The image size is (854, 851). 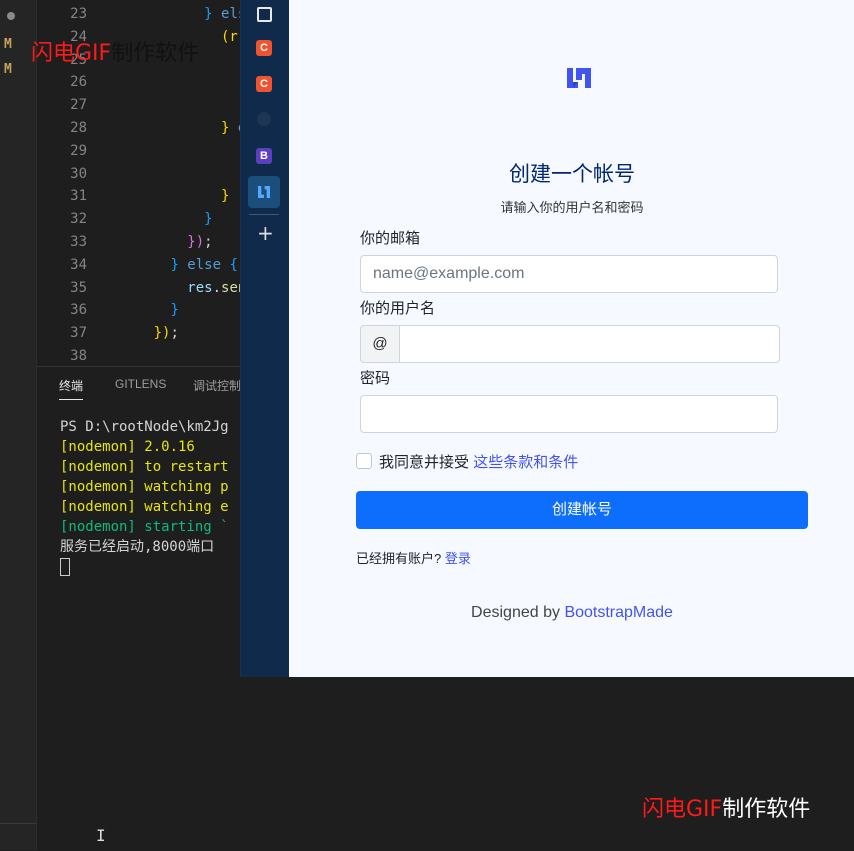 I want to click on code-token: {, so click(x=233, y=264).